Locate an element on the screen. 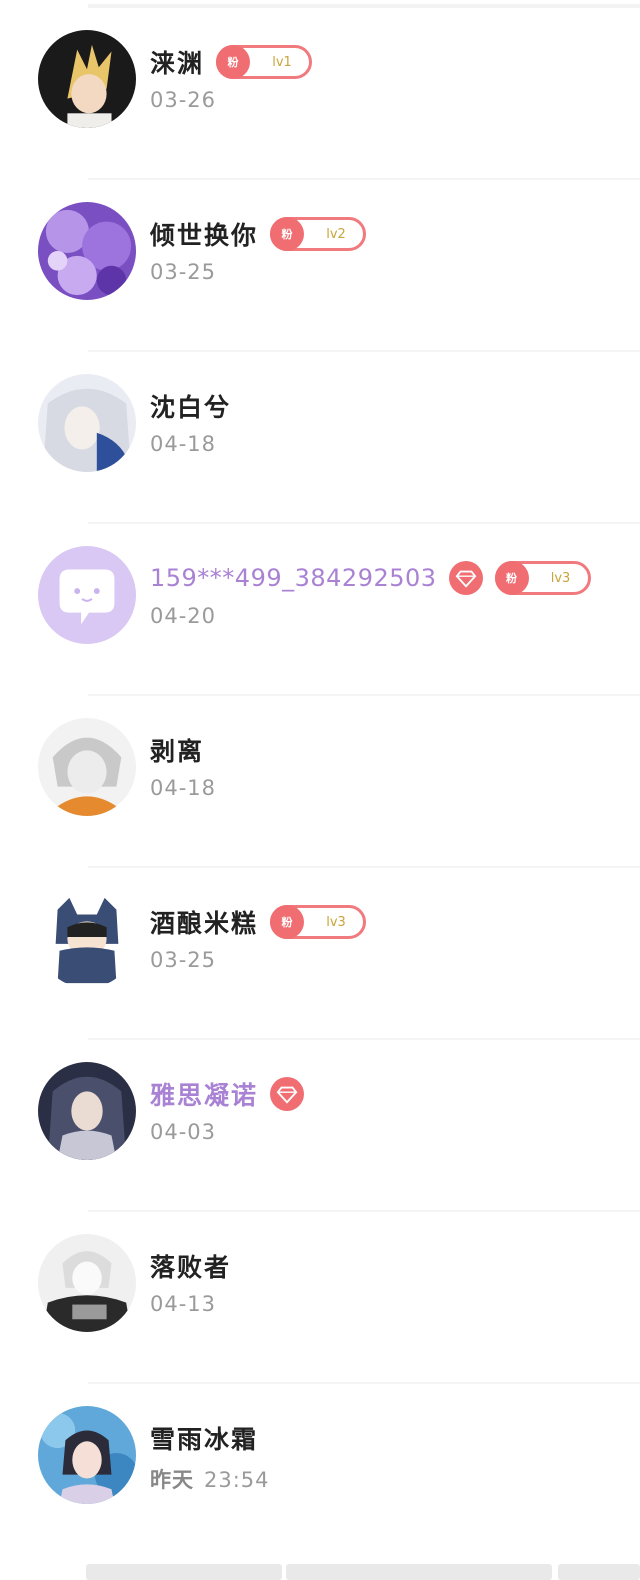 This screenshot has height=1580, width=640. timestamp: 昨天 23:54 is located at coordinates (210, 1479).